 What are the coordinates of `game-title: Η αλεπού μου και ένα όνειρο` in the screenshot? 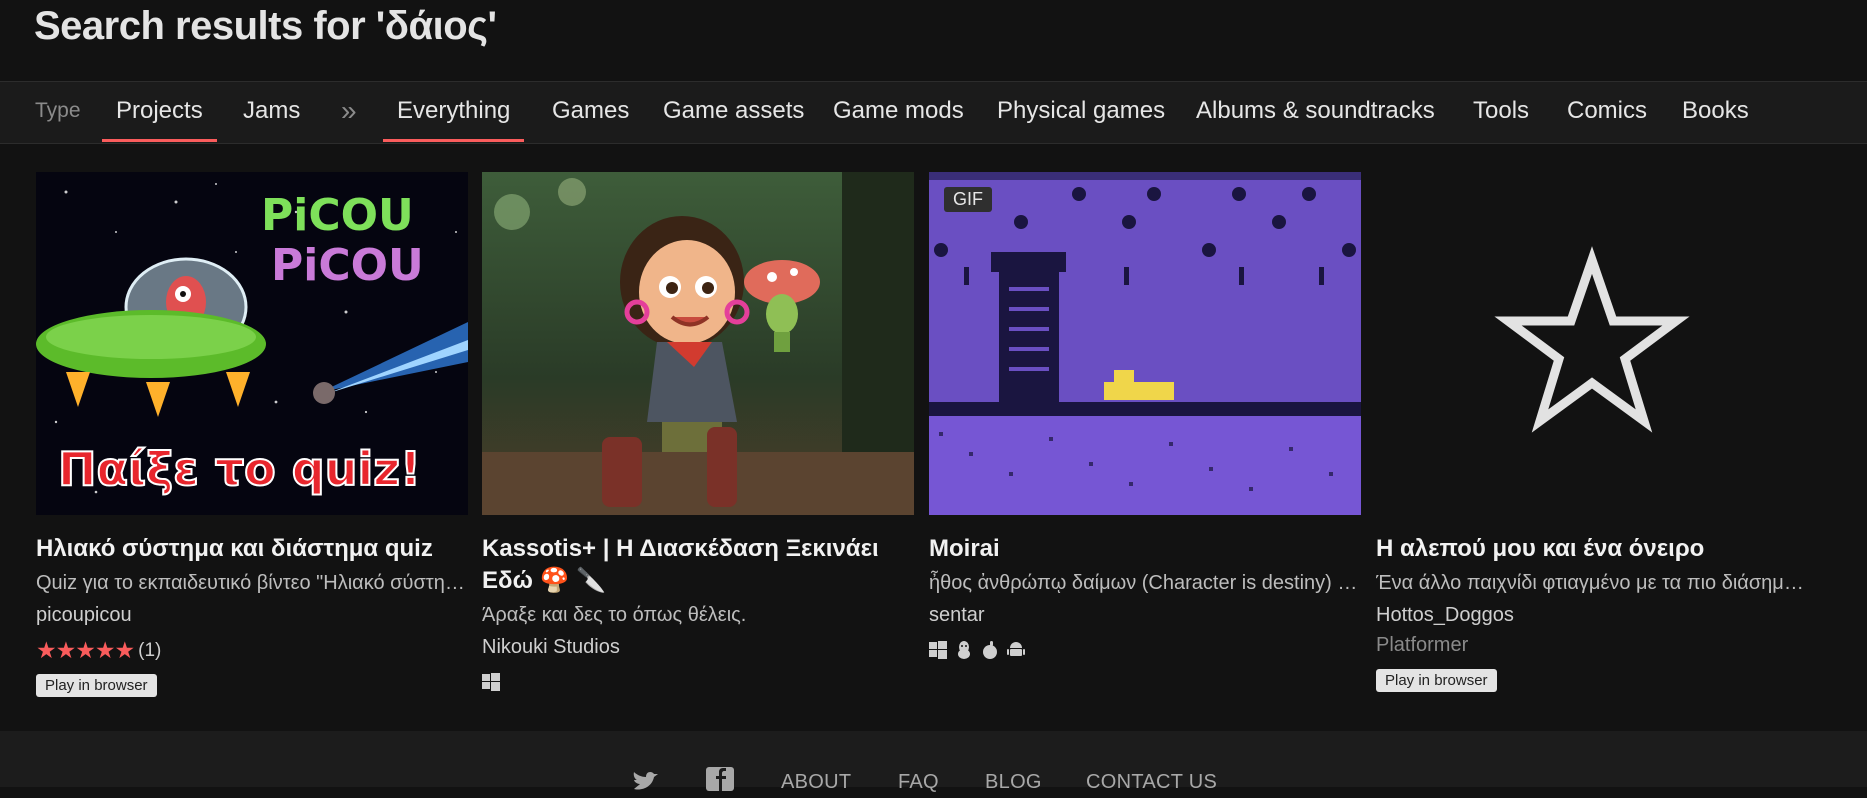 It's located at (1592, 549).